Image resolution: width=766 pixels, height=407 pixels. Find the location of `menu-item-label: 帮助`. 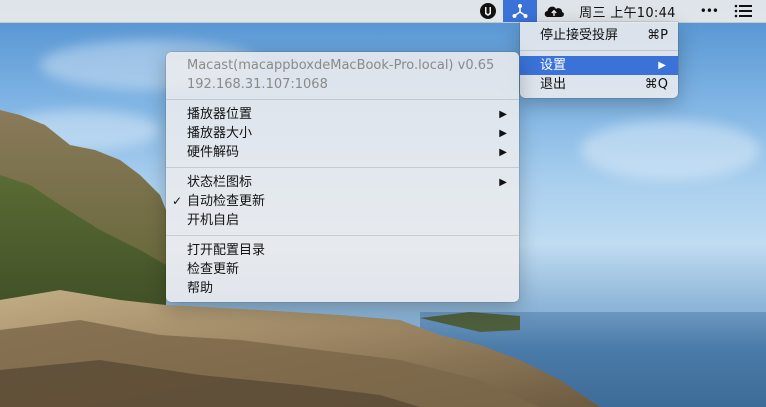

menu-item-label: 帮助 is located at coordinates (200, 288).